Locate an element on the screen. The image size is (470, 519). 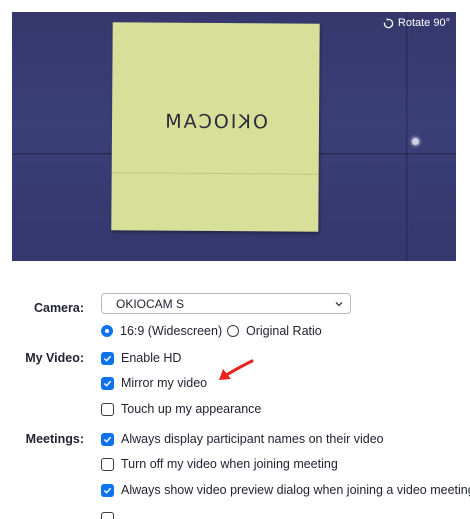
enable-hd-label: Enable HD is located at coordinates (151, 358).